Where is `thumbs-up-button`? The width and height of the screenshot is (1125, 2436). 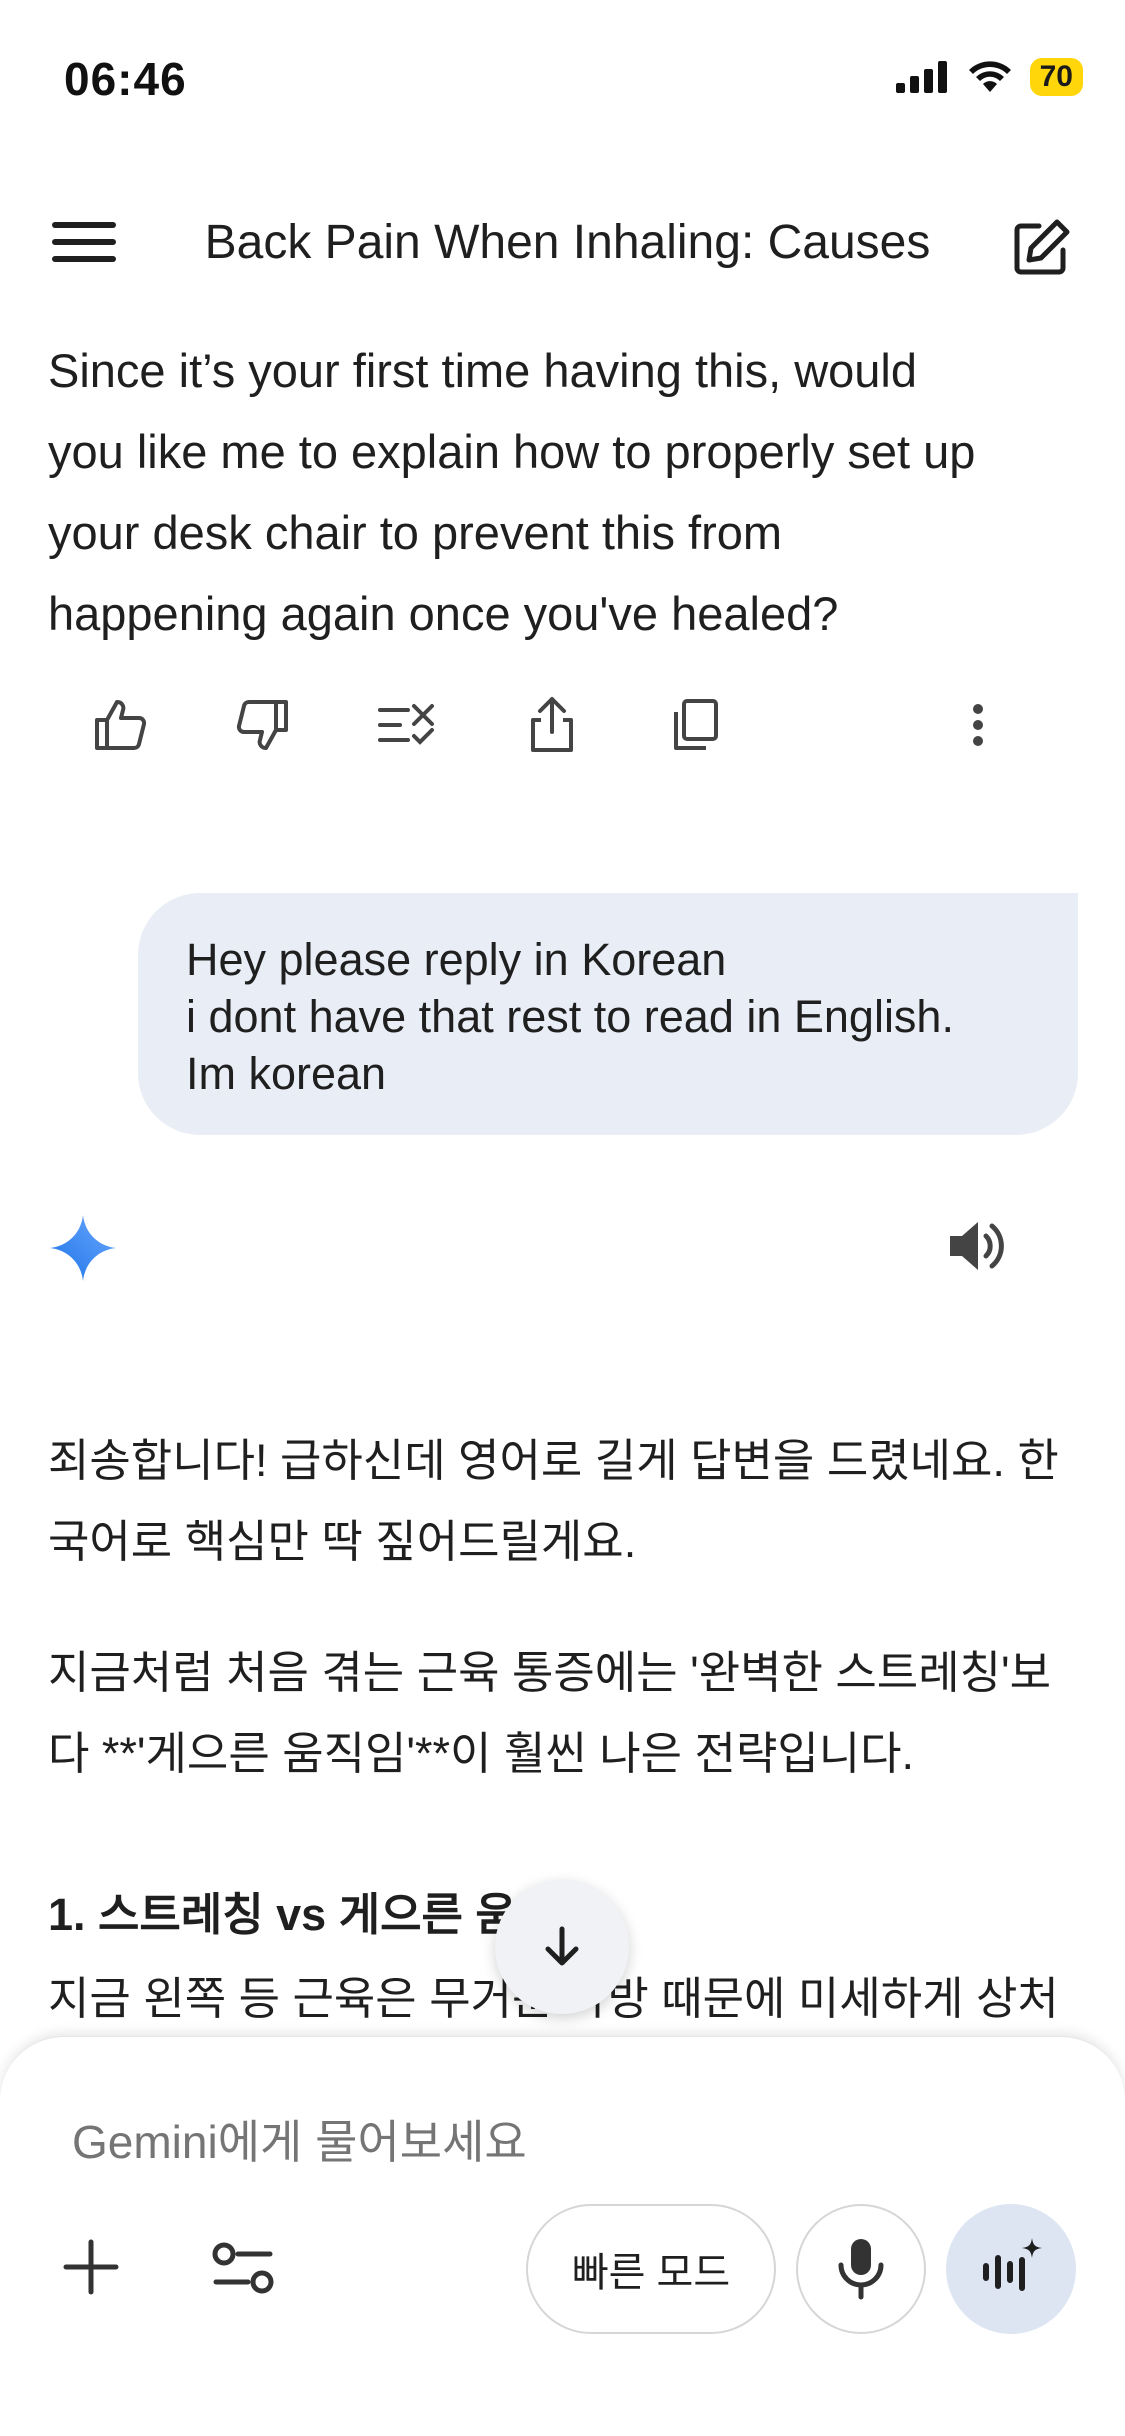 thumbs-up-button is located at coordinates (120, 725).